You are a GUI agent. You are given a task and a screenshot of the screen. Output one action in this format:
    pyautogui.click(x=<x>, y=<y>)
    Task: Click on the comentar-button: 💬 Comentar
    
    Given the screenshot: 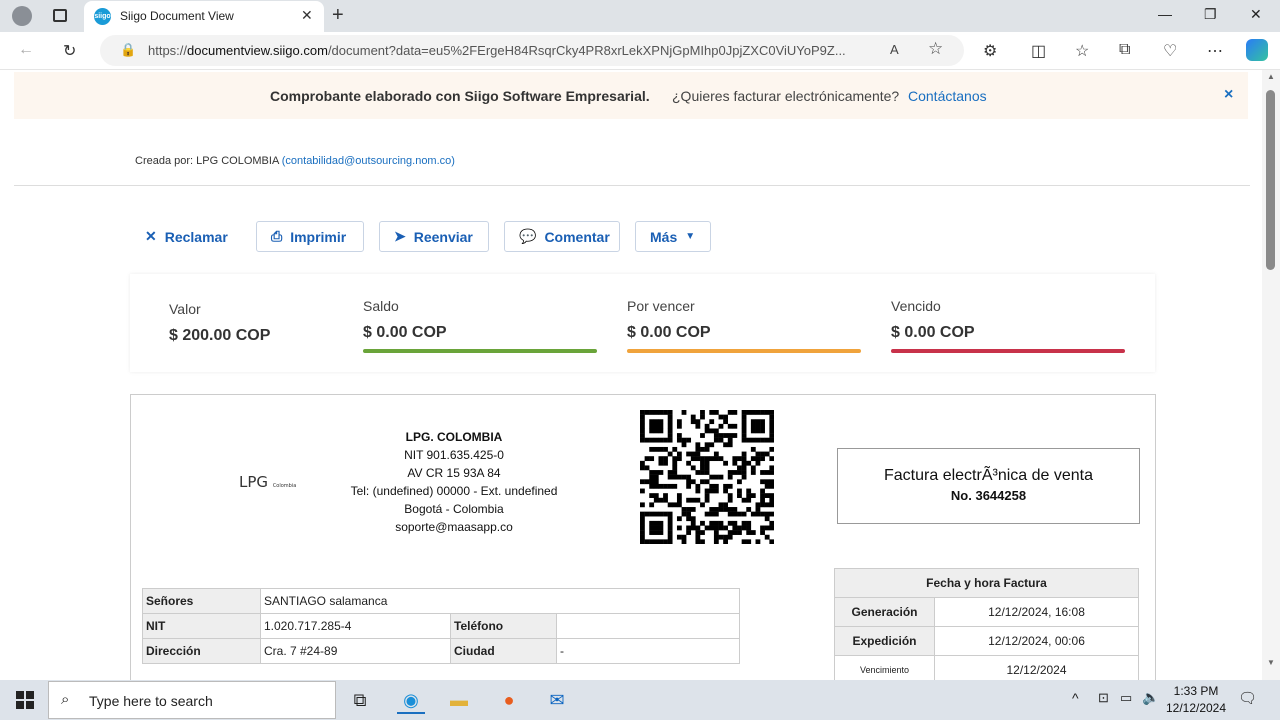 What is the action you would take?
    pyautogui.click(x=562, y=236)
    